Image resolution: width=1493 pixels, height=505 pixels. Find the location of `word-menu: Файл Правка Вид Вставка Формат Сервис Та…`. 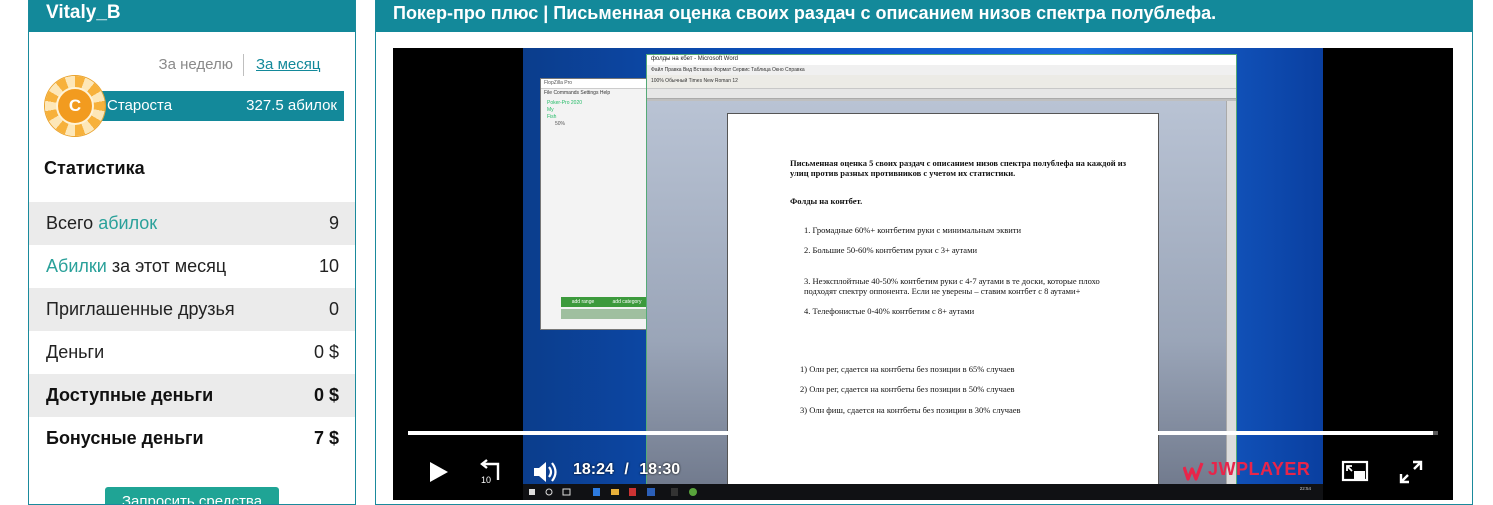

word-menu: Файл Правка Вид Вставка Формат Сервис Та… is located at coordinates (941, 70).